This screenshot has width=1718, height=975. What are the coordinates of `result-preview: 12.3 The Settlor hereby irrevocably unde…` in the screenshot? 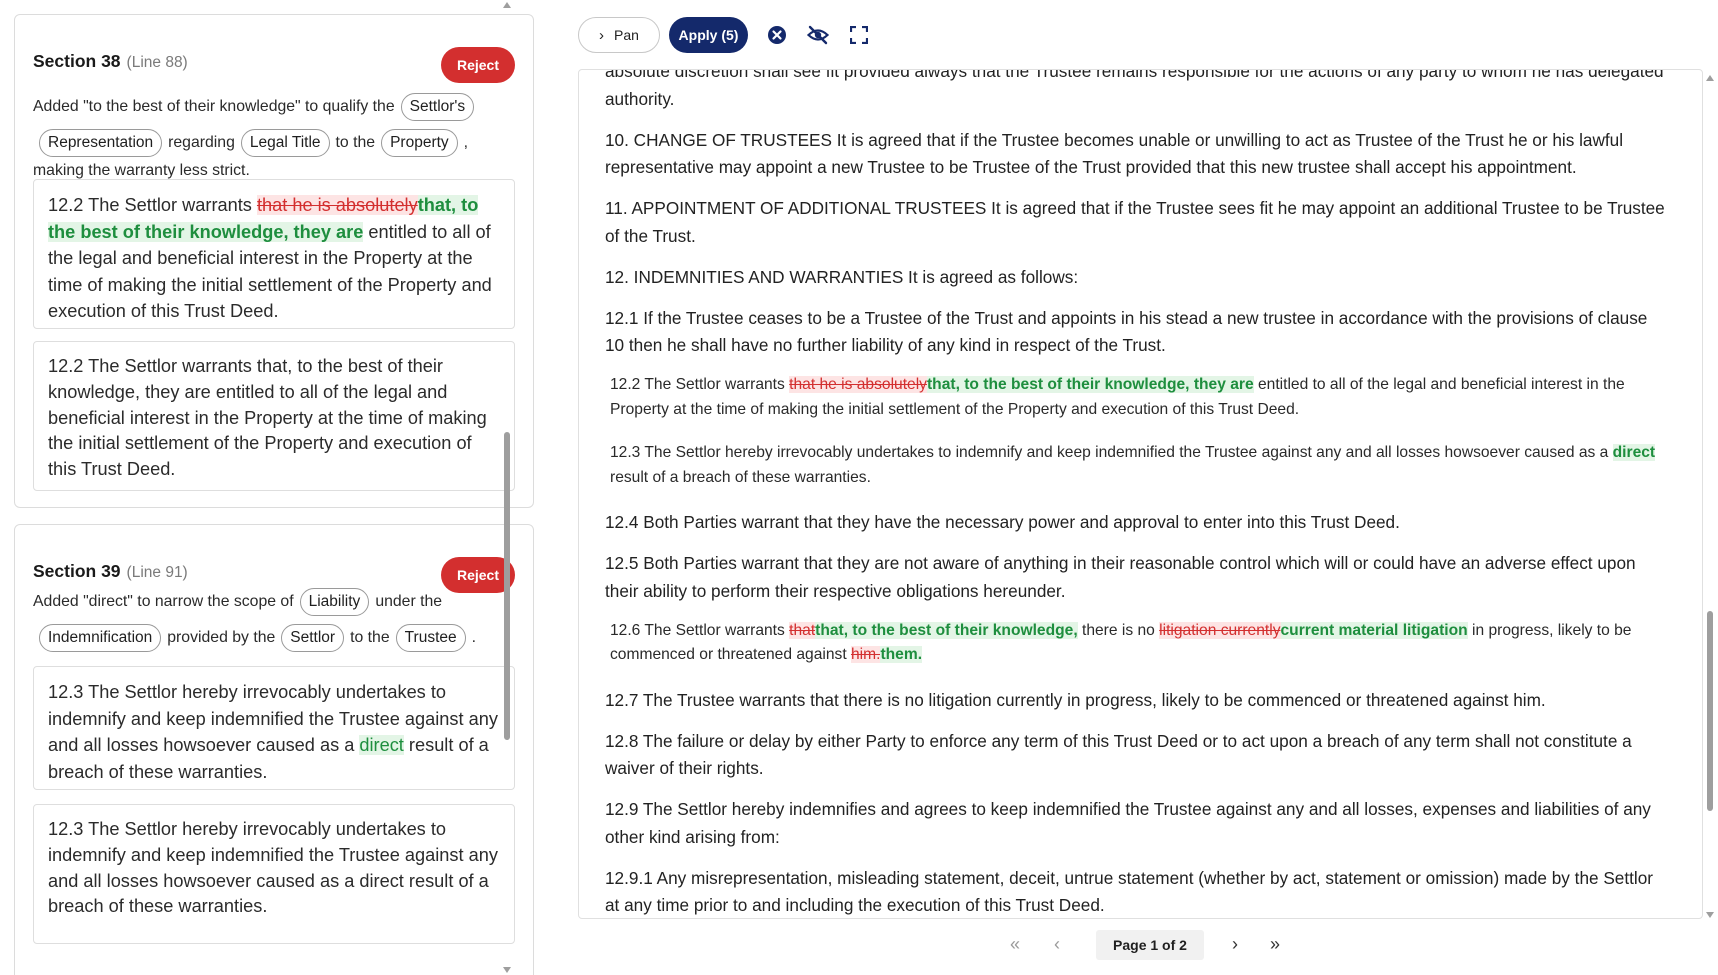 It's located at (274, 874).